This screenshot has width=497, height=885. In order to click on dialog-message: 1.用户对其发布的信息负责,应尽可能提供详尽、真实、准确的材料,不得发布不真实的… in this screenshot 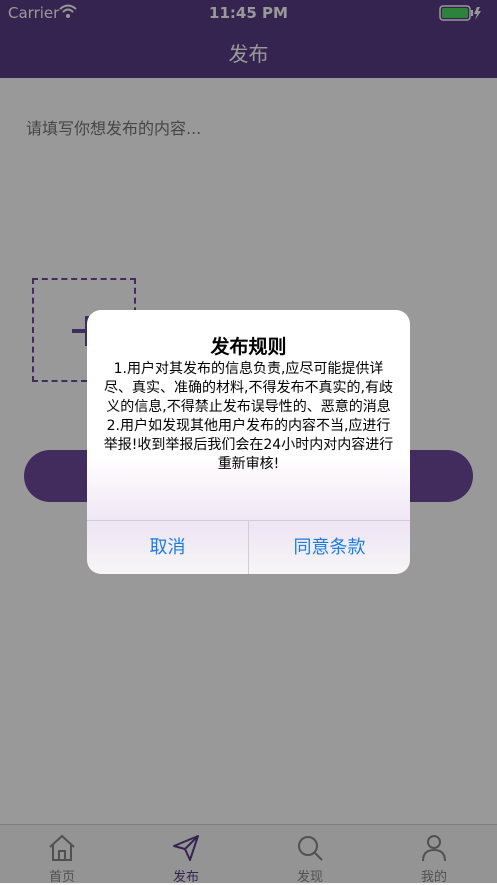, I will do `click(248, 416)`.